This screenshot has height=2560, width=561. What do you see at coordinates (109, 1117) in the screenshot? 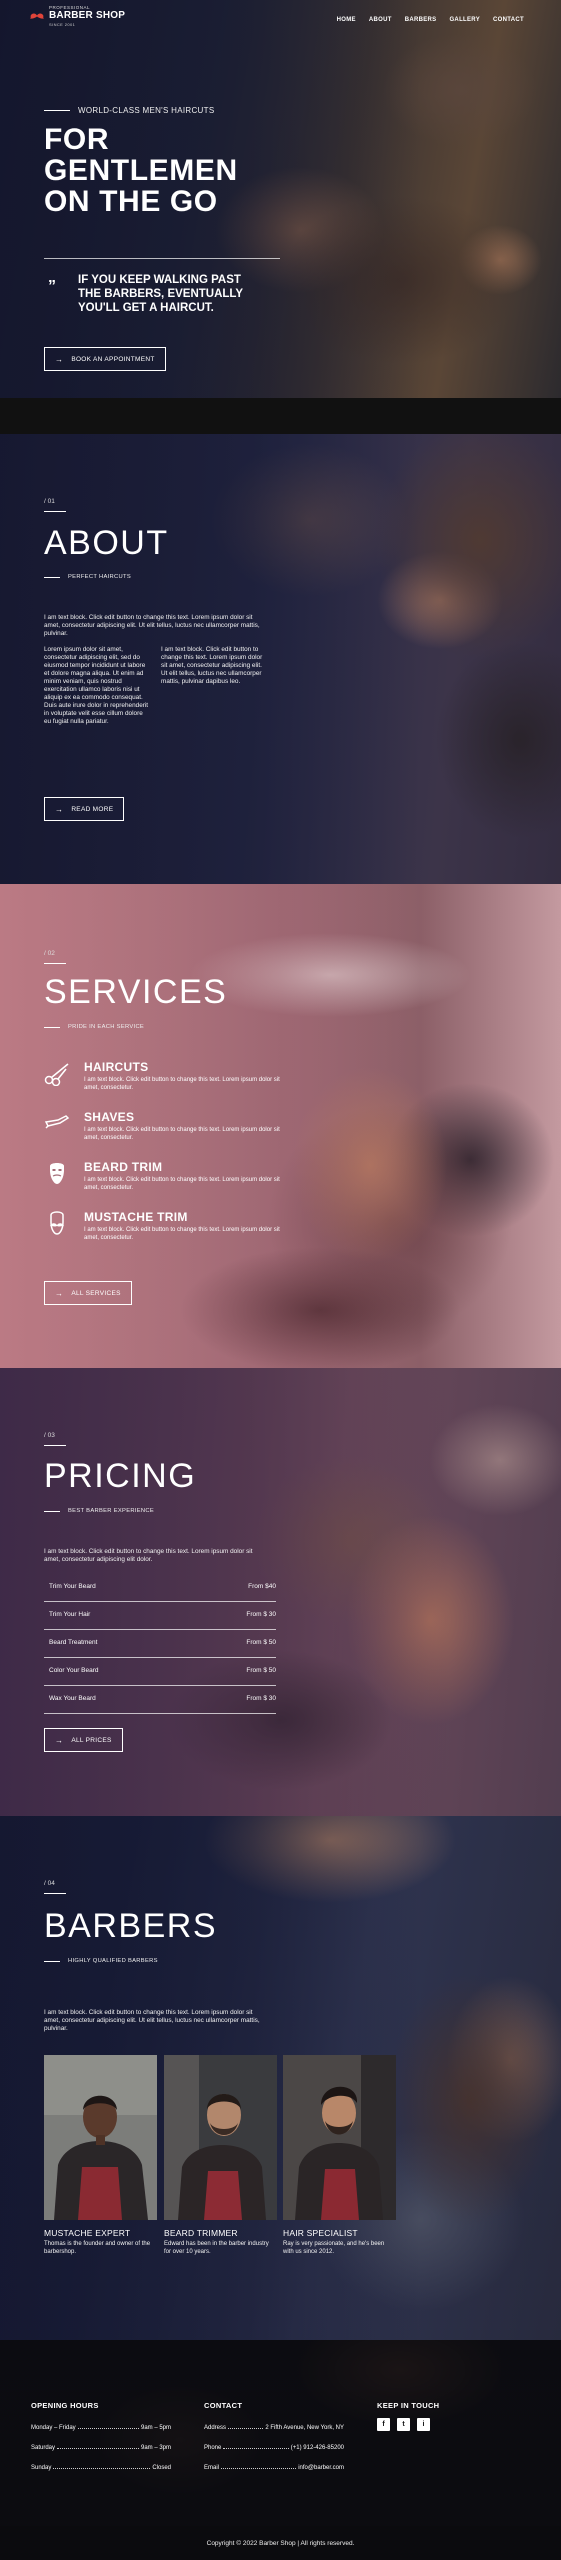
I see `service-title: SHAVES` at bounding box center [109, 1117].